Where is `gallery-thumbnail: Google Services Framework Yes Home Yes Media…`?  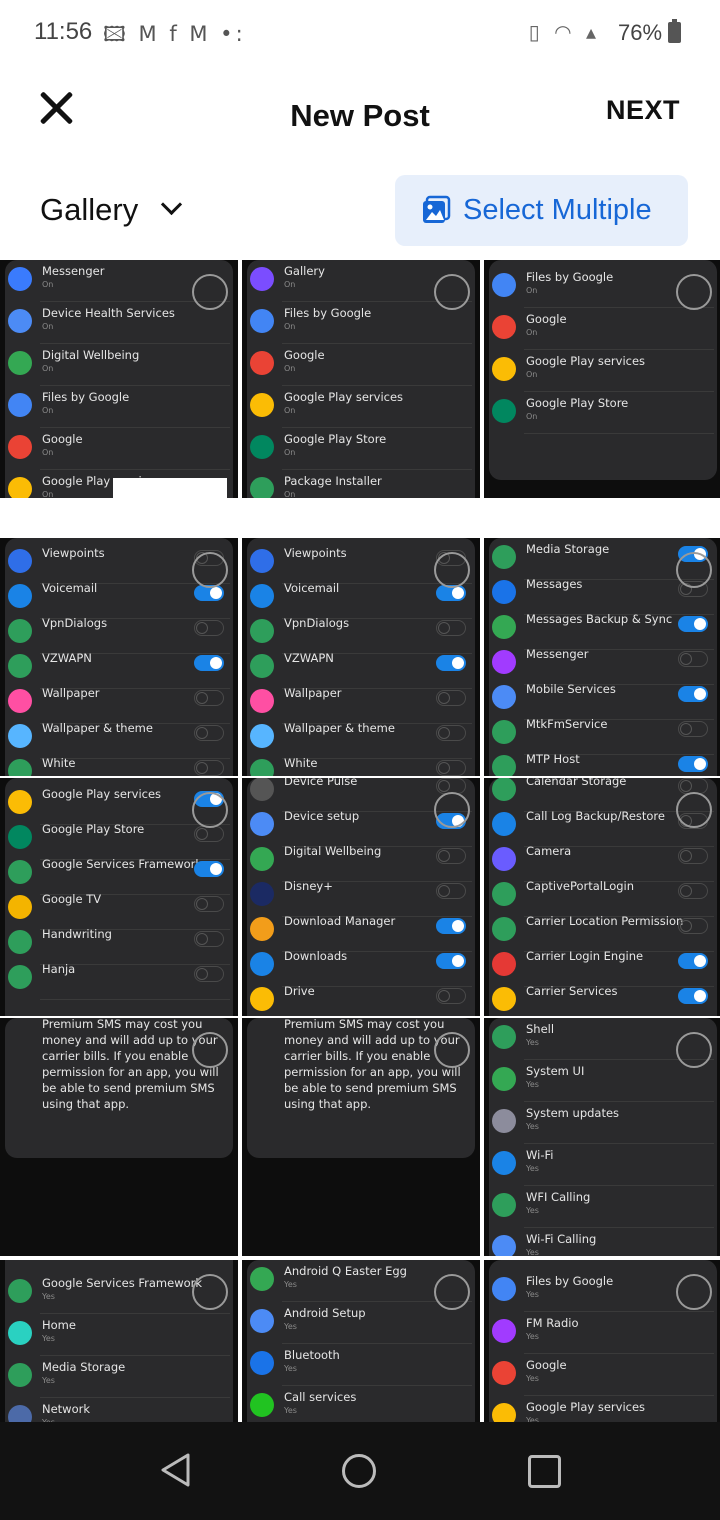
gallery-thumbnail: Google Services Framework Yes Home Yes Media… is located at coordinates (119, 1341).